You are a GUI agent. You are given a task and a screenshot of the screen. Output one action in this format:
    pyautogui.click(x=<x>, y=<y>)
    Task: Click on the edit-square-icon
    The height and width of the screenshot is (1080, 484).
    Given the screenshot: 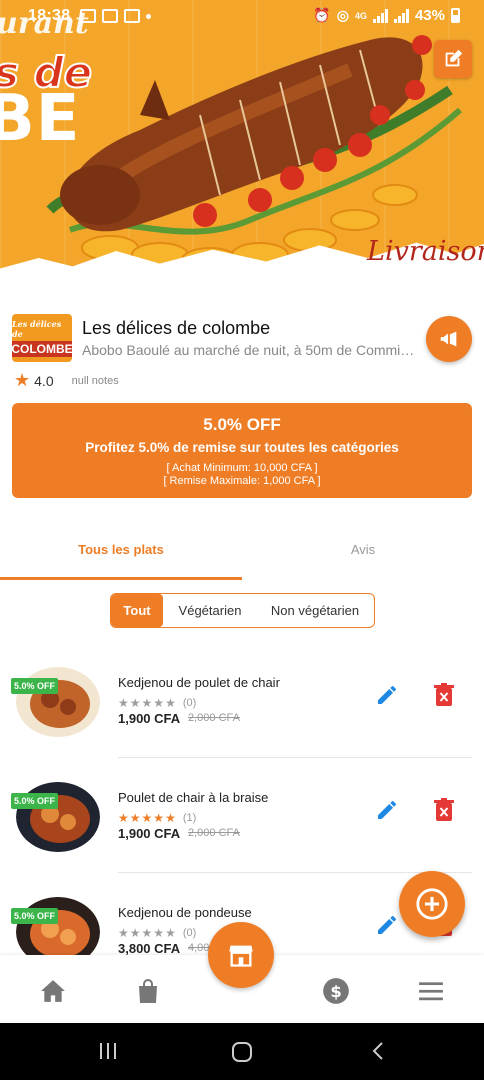 What is the action you would take?
    pyautogui.click(x=454, y=58)
    